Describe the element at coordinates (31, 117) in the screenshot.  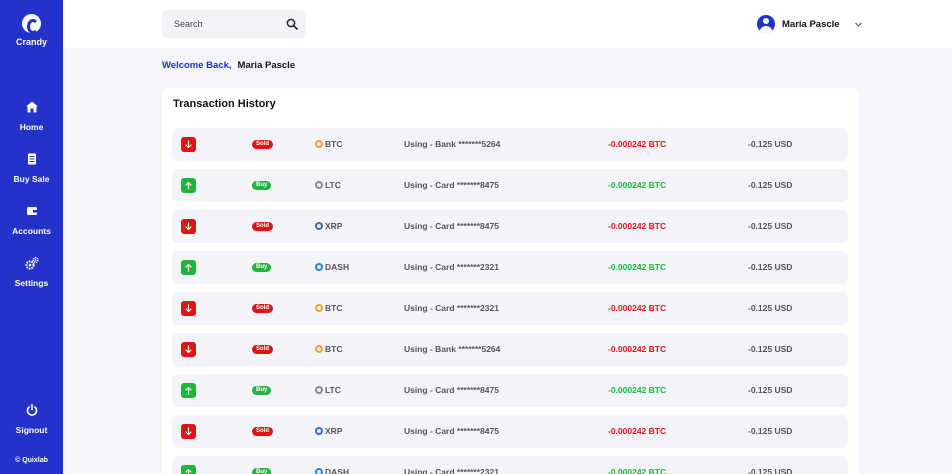
I see `sidebar-item-home: Home` at that location.